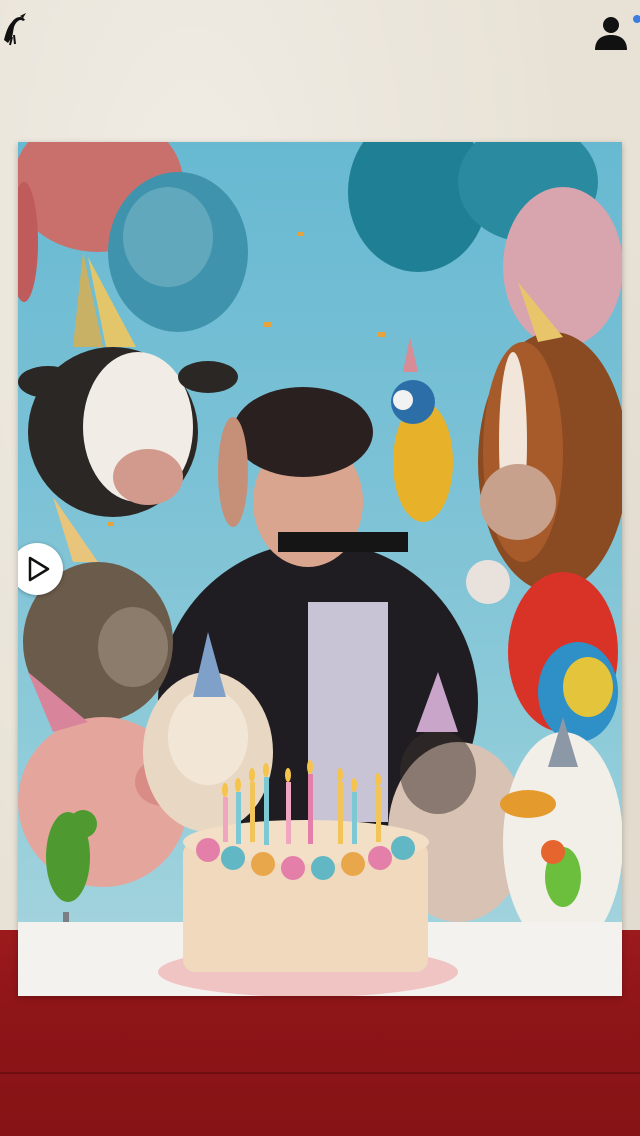 Image resolution: width=640 pixels, height=1136 pixels. I want to click on balloon-pink-right, so click(562, 267).